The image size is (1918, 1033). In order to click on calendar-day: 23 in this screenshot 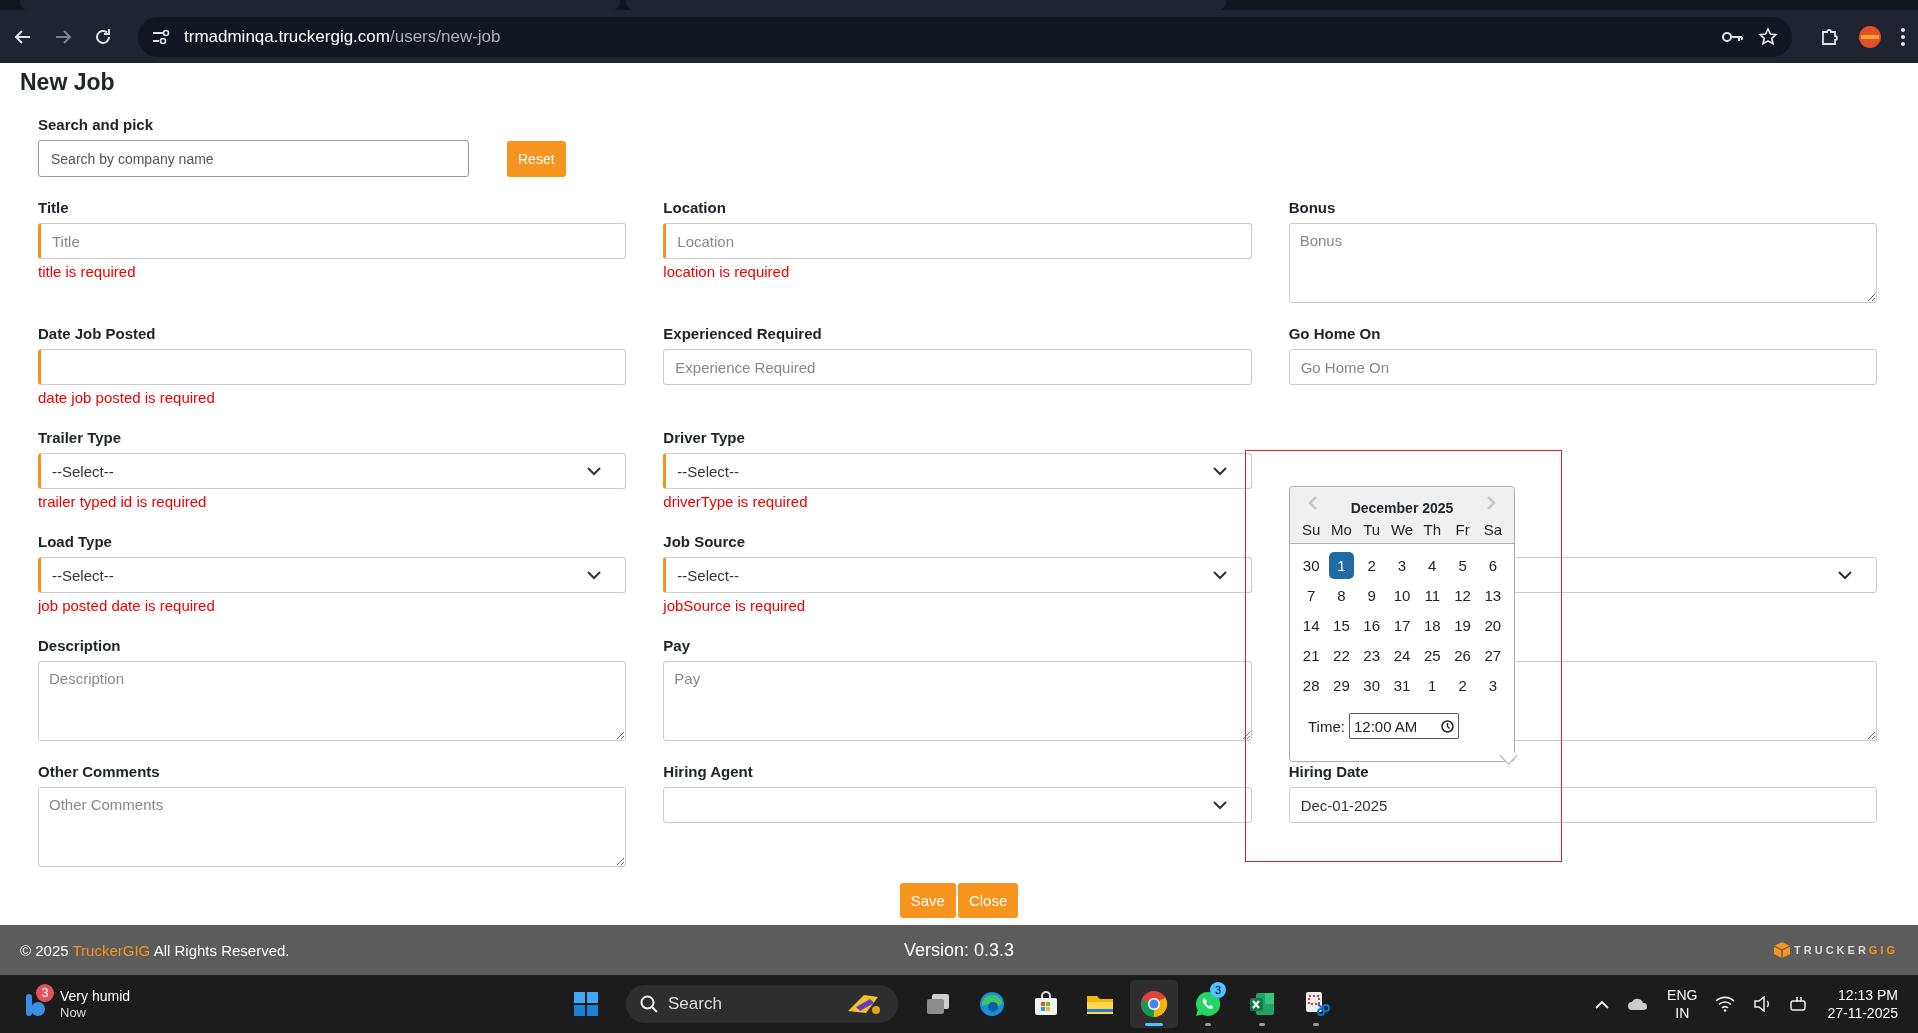, I will do `click(1371, 655)`.